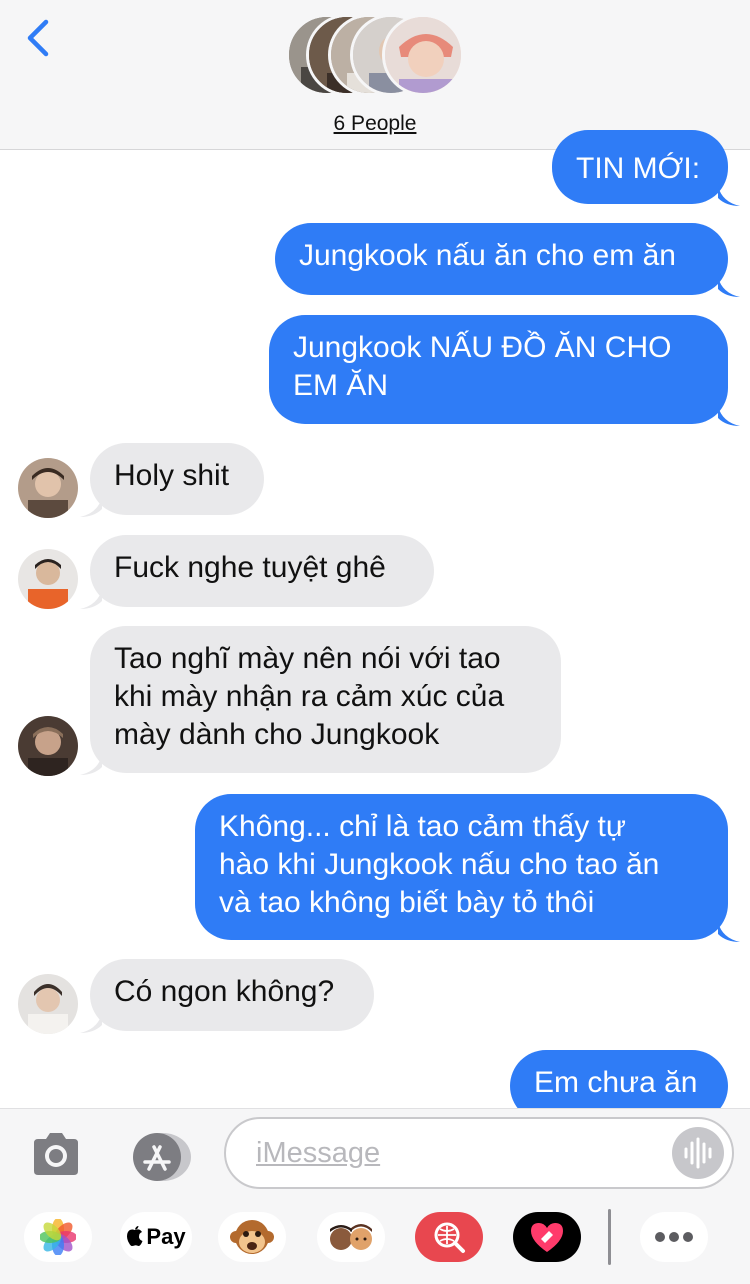 This screenshot has height=1284, width=750. What do you see at coordinates (498, 369) in the screenshot?
I see `outgoing-message: Jungkook NẤU ĐỒ ĂN CHO EM ĂN` at bounding box center [498, 369].